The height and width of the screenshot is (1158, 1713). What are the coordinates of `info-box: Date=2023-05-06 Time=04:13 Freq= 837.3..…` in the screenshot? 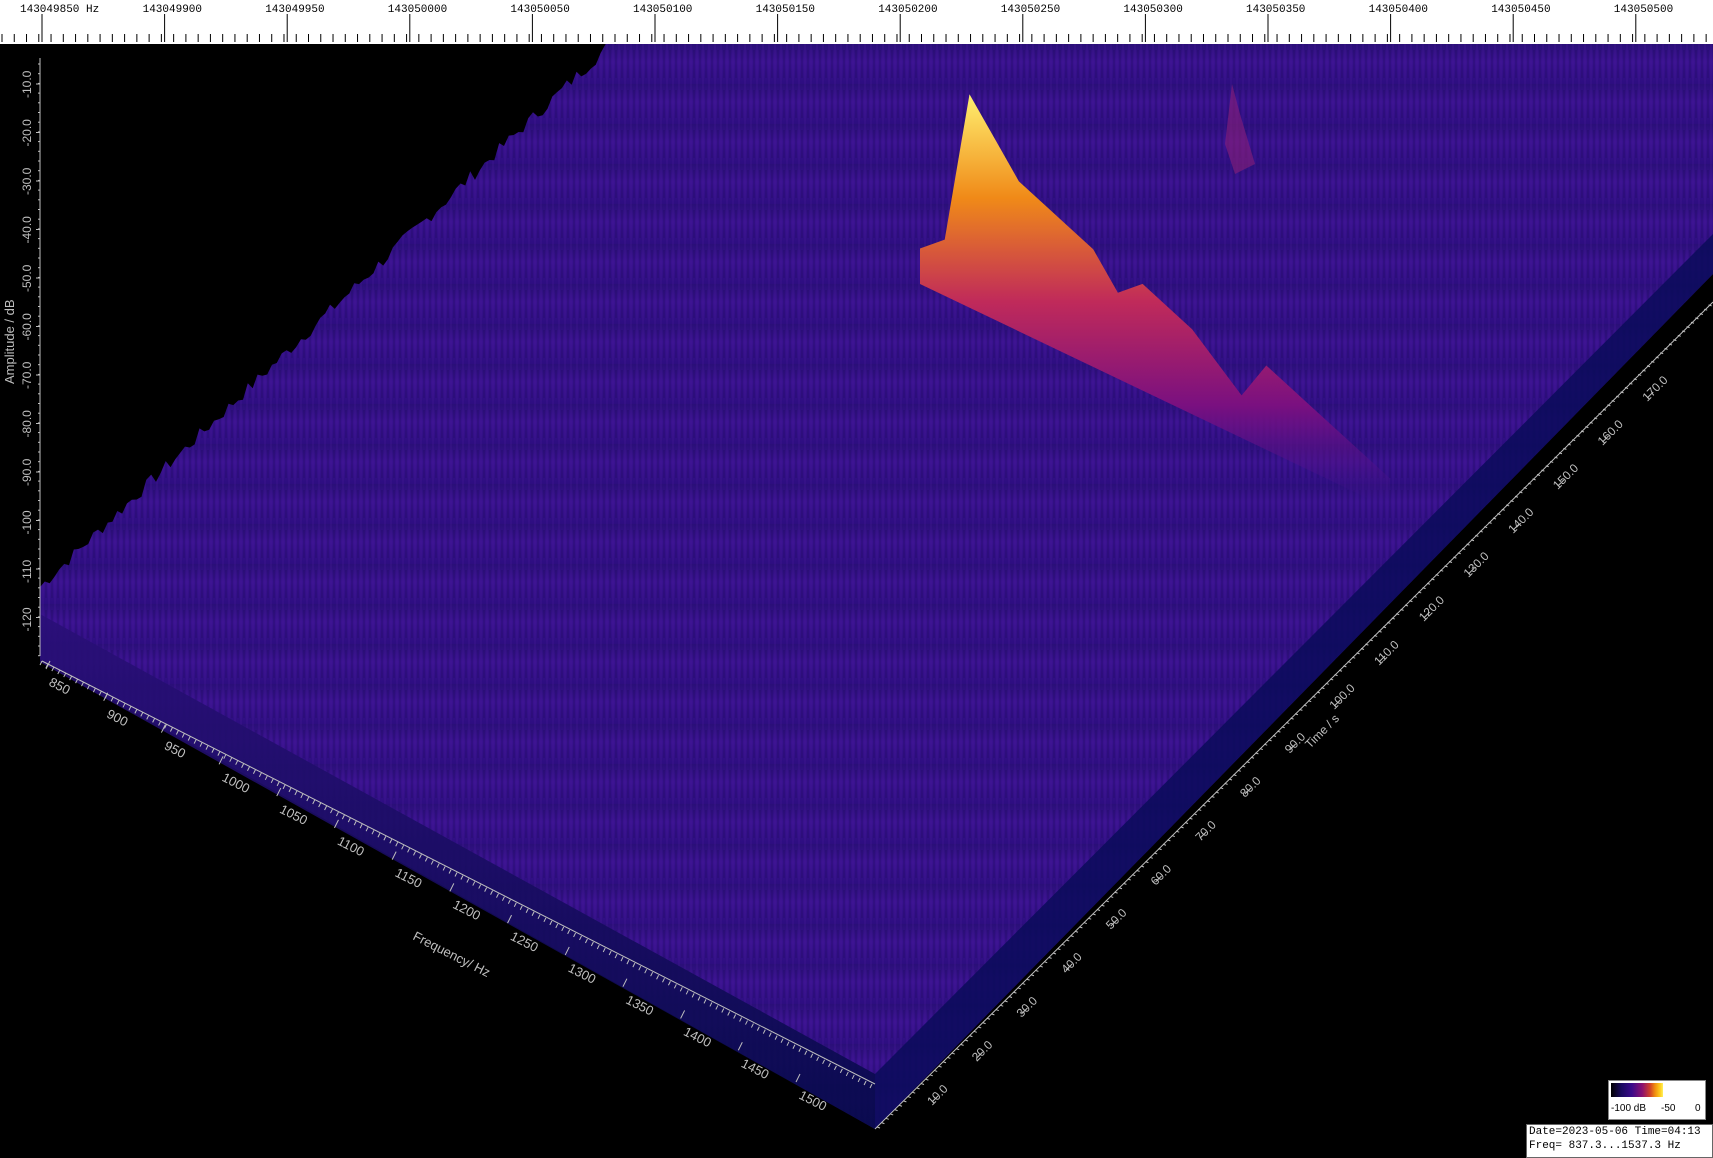 It's located at (1619, 1141).